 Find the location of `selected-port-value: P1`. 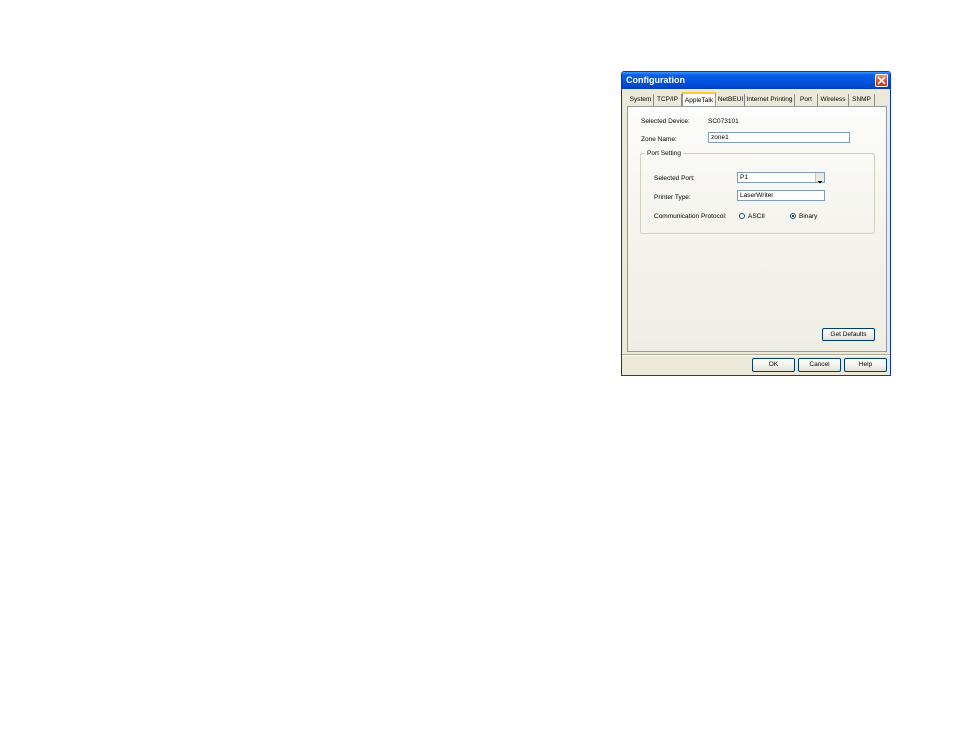

selected-port-value: P1 is located at coordinates (744, 177).